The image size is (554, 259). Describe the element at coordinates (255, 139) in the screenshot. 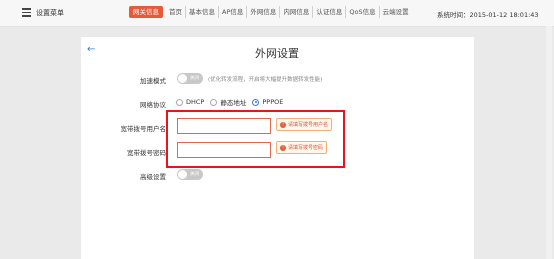

I see `highlight-annotation-box` at that location.